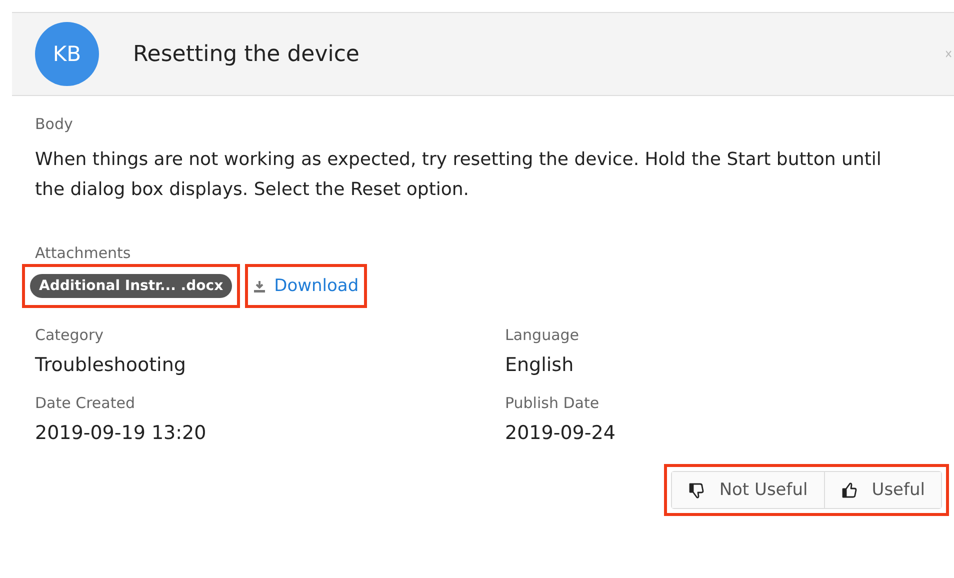  I want to click on avatar: KB, so click(67, 54).